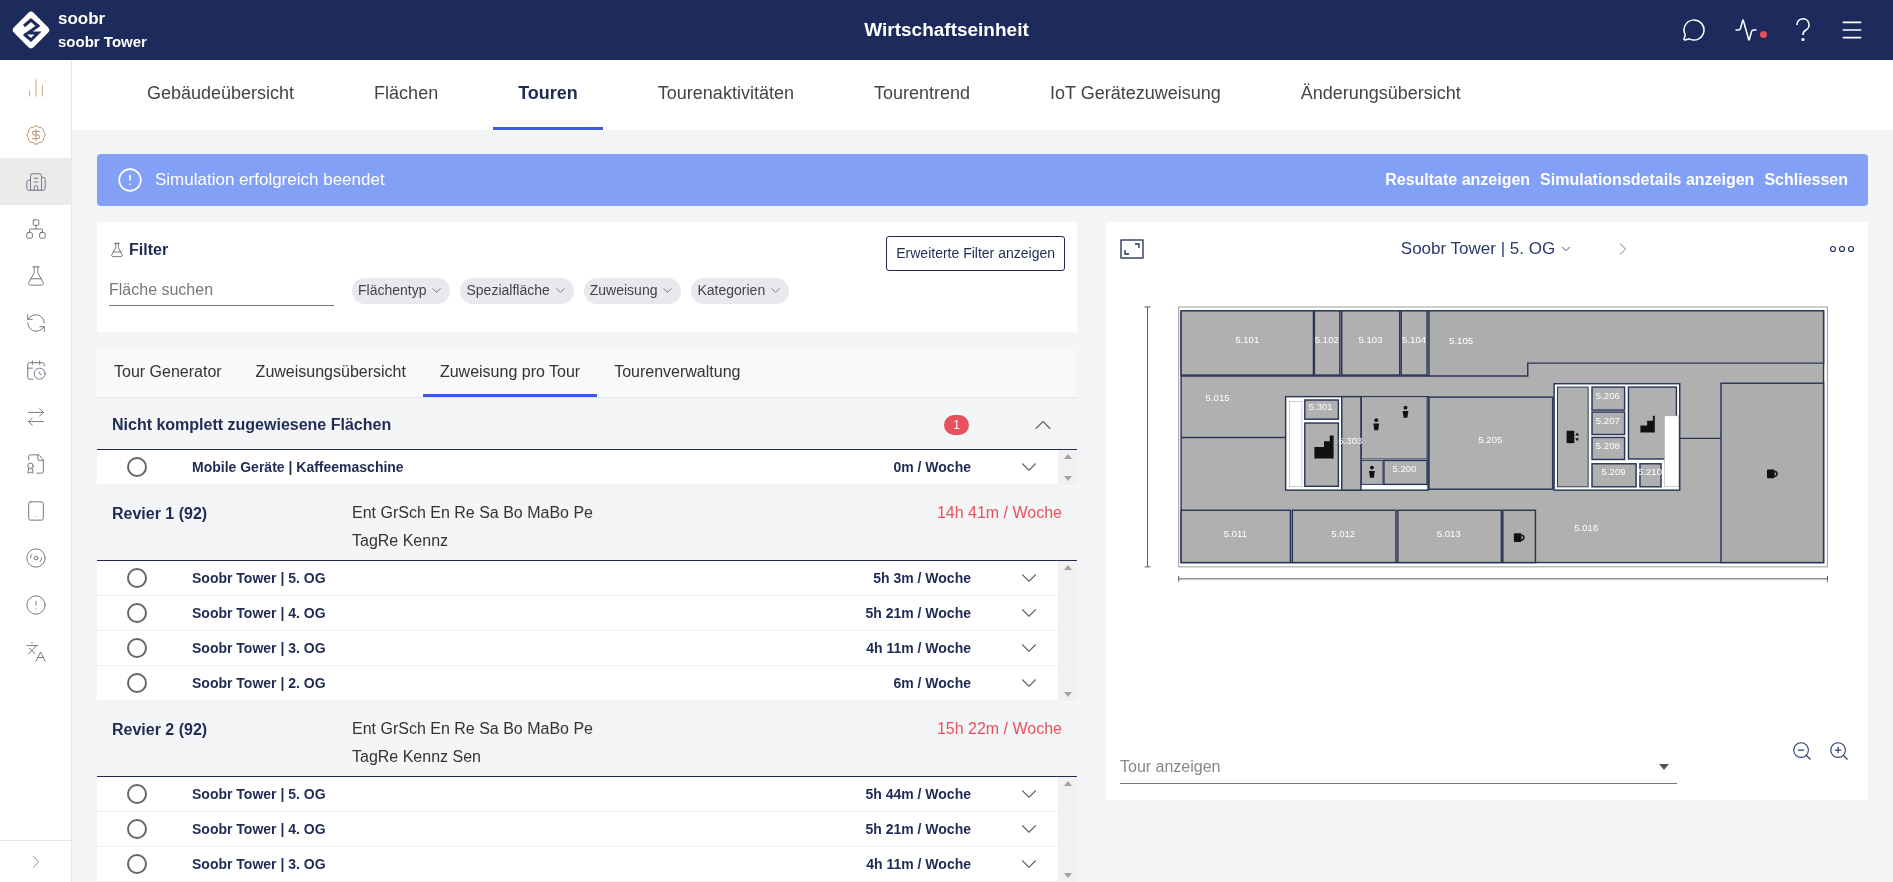 The height and width of the screenshot is (882, 1893). I want to click on sub-tab: Tour Generator, so click(168, 373).